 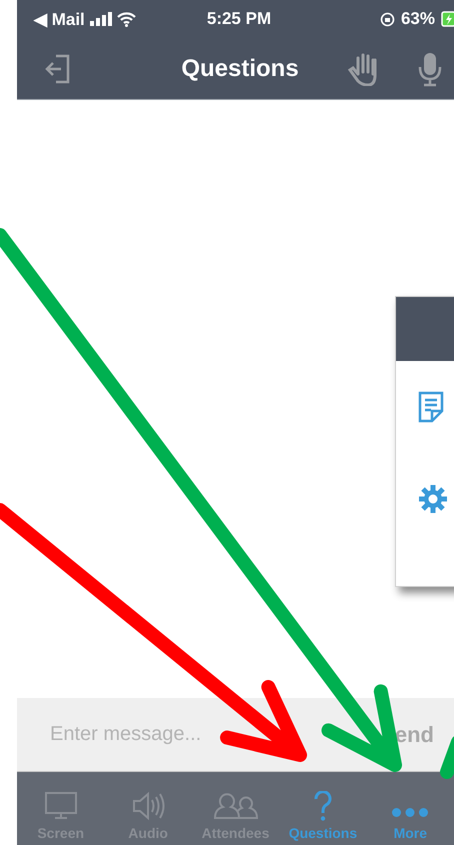 What do you see at coordinates (240, 68) in the screenshot?
I see `screen-title: Questions` at bounding box center [240, 68].